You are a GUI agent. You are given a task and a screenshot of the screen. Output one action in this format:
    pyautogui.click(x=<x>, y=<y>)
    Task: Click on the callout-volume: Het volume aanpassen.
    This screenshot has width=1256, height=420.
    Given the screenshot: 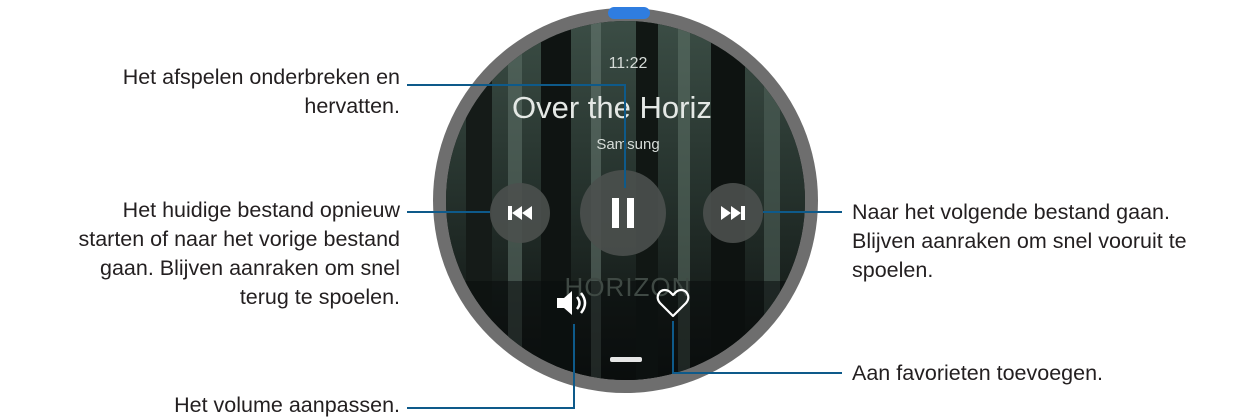 What is the action you would take?
    pyautogui.click(x=210, y=405)
    